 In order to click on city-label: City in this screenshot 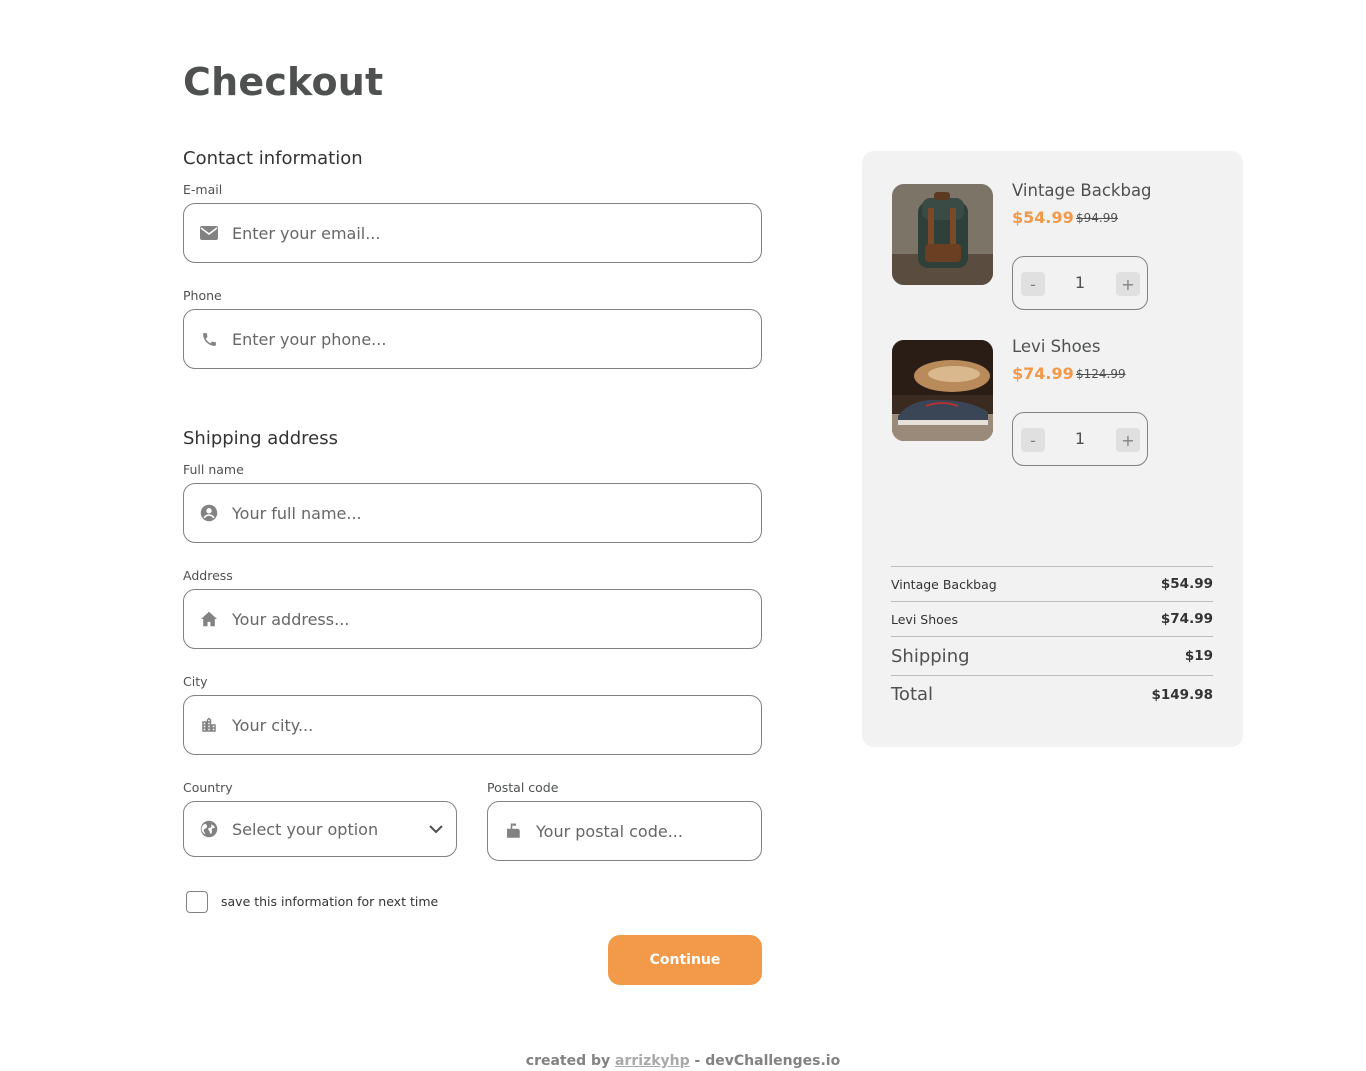, I will do `click(195, 681)`.